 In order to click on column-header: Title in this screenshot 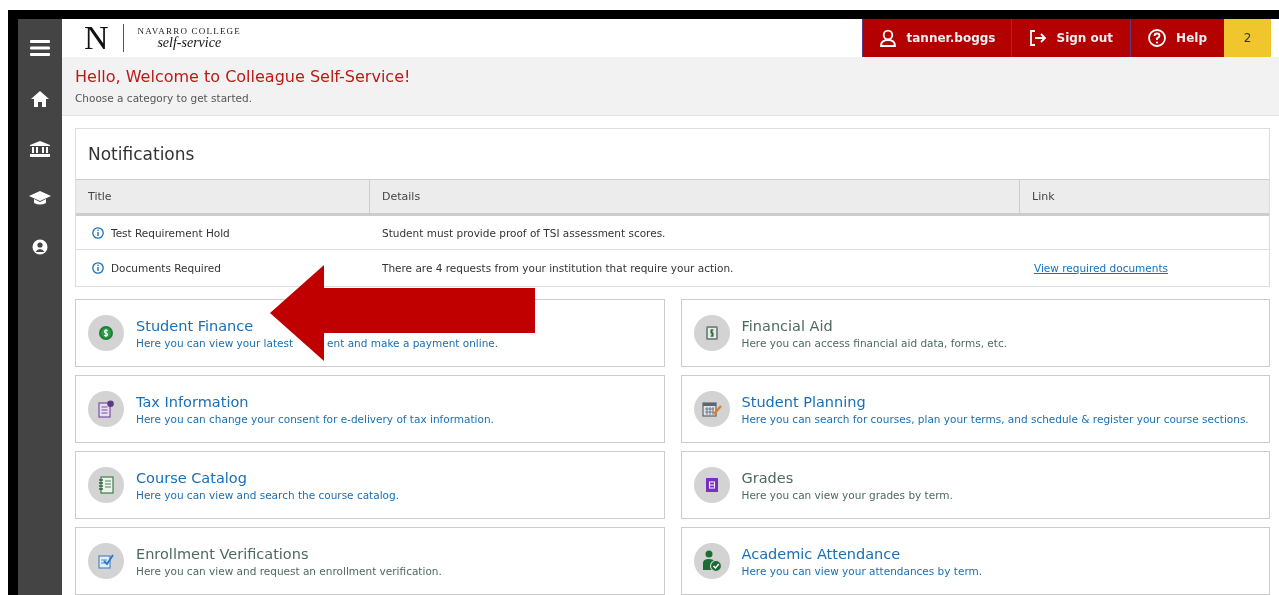, I will do `click(223, 196)`.